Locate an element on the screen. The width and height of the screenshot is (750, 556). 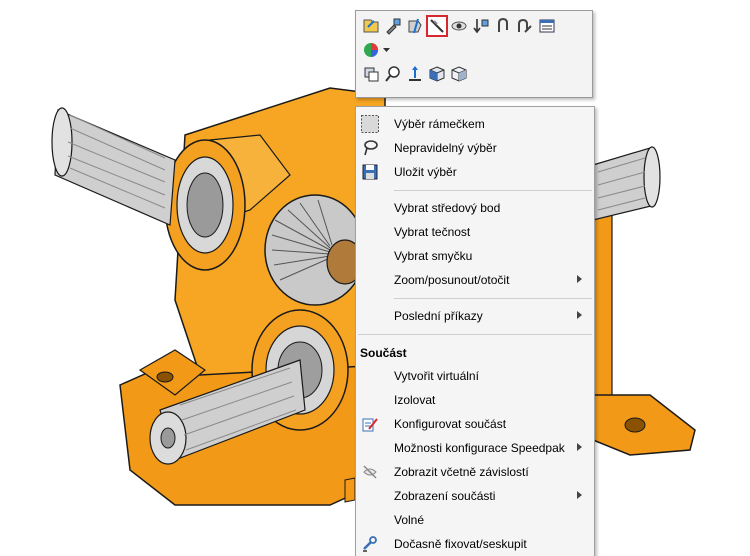
normal-to-icon is located at coordinates (415, 74).